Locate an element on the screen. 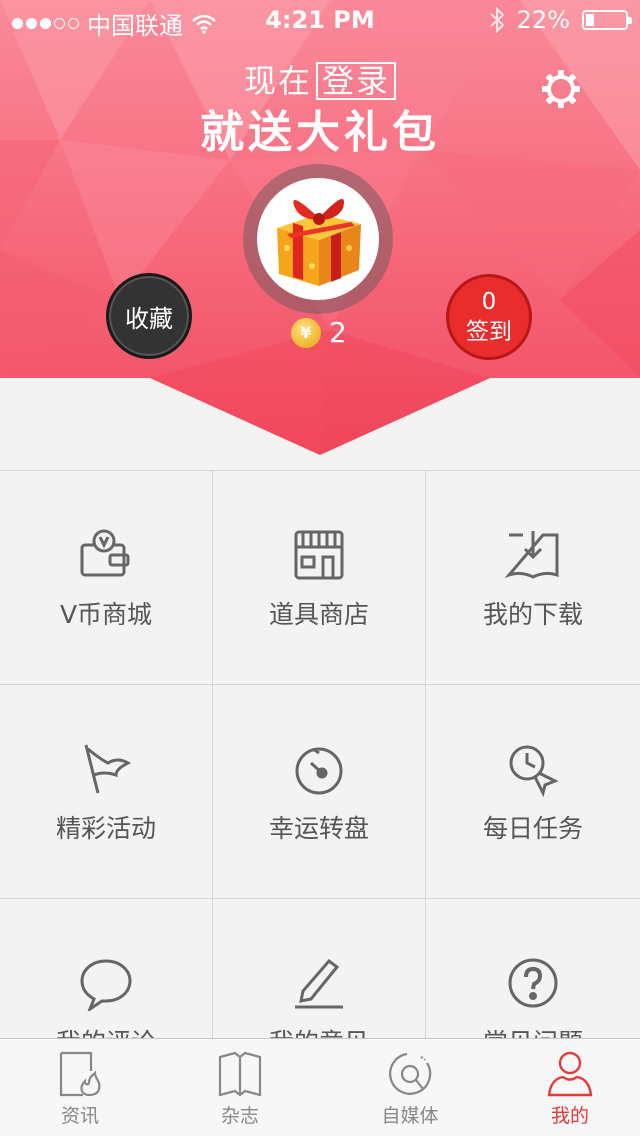 This screenshot has height=1136, width=640. coin-balance: ¥ 2 is located at coordinates (319, 332).